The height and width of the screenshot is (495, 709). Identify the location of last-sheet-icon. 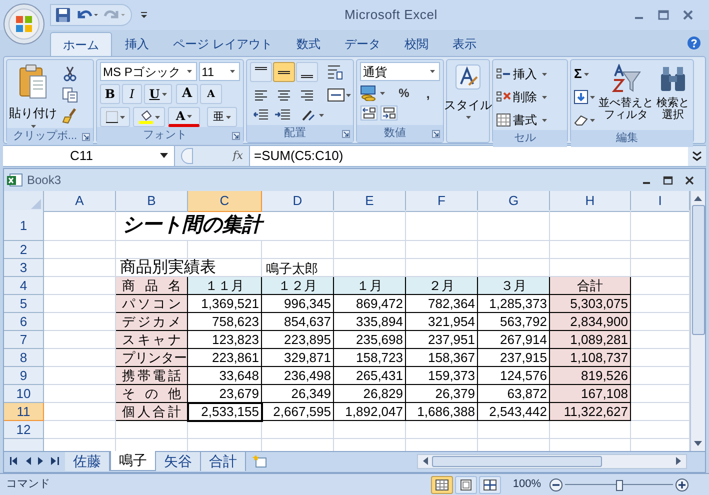
(55, 461).